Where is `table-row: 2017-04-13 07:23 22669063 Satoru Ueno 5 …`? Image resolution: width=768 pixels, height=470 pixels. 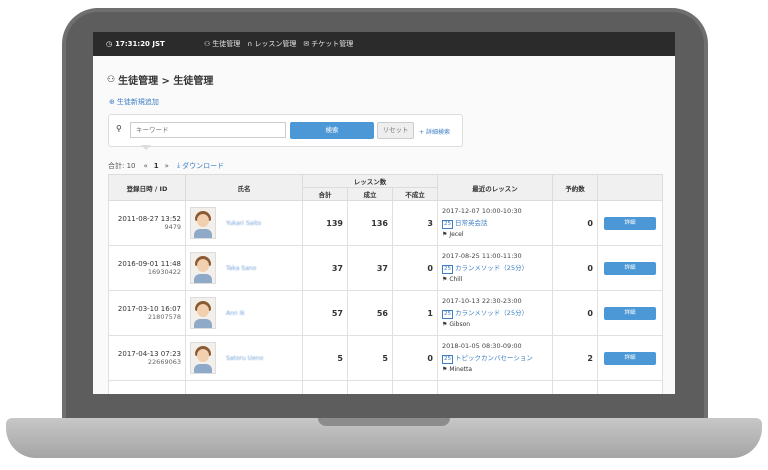
table-row: 2017-04-13 07:23 22669063 Satoru Ueno 5 … is located at coordinates (385, 358).